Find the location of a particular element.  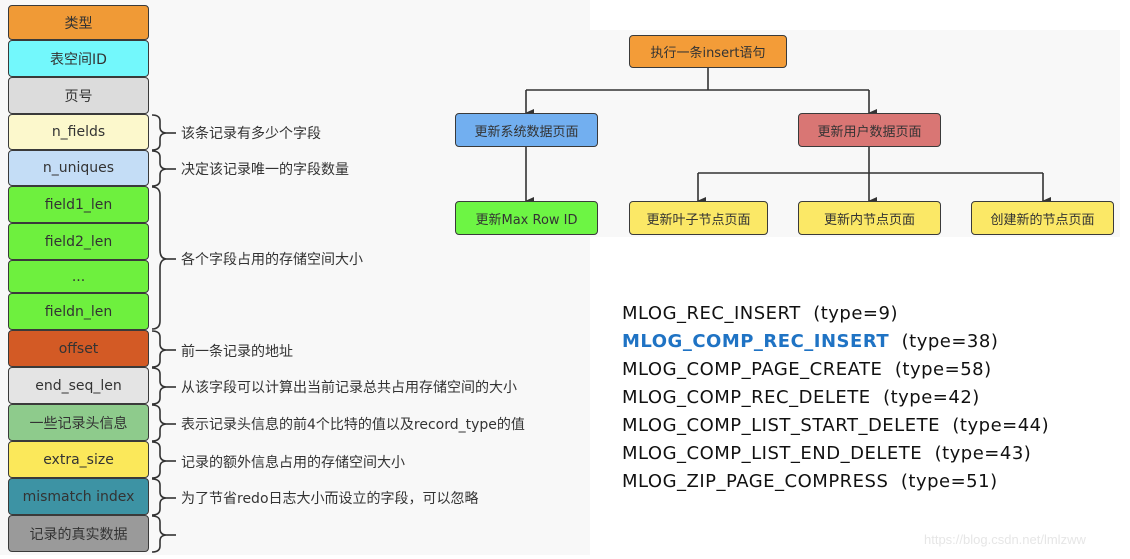

field-fieldn-len: fieldn_len is located at coordinates (78, 311).